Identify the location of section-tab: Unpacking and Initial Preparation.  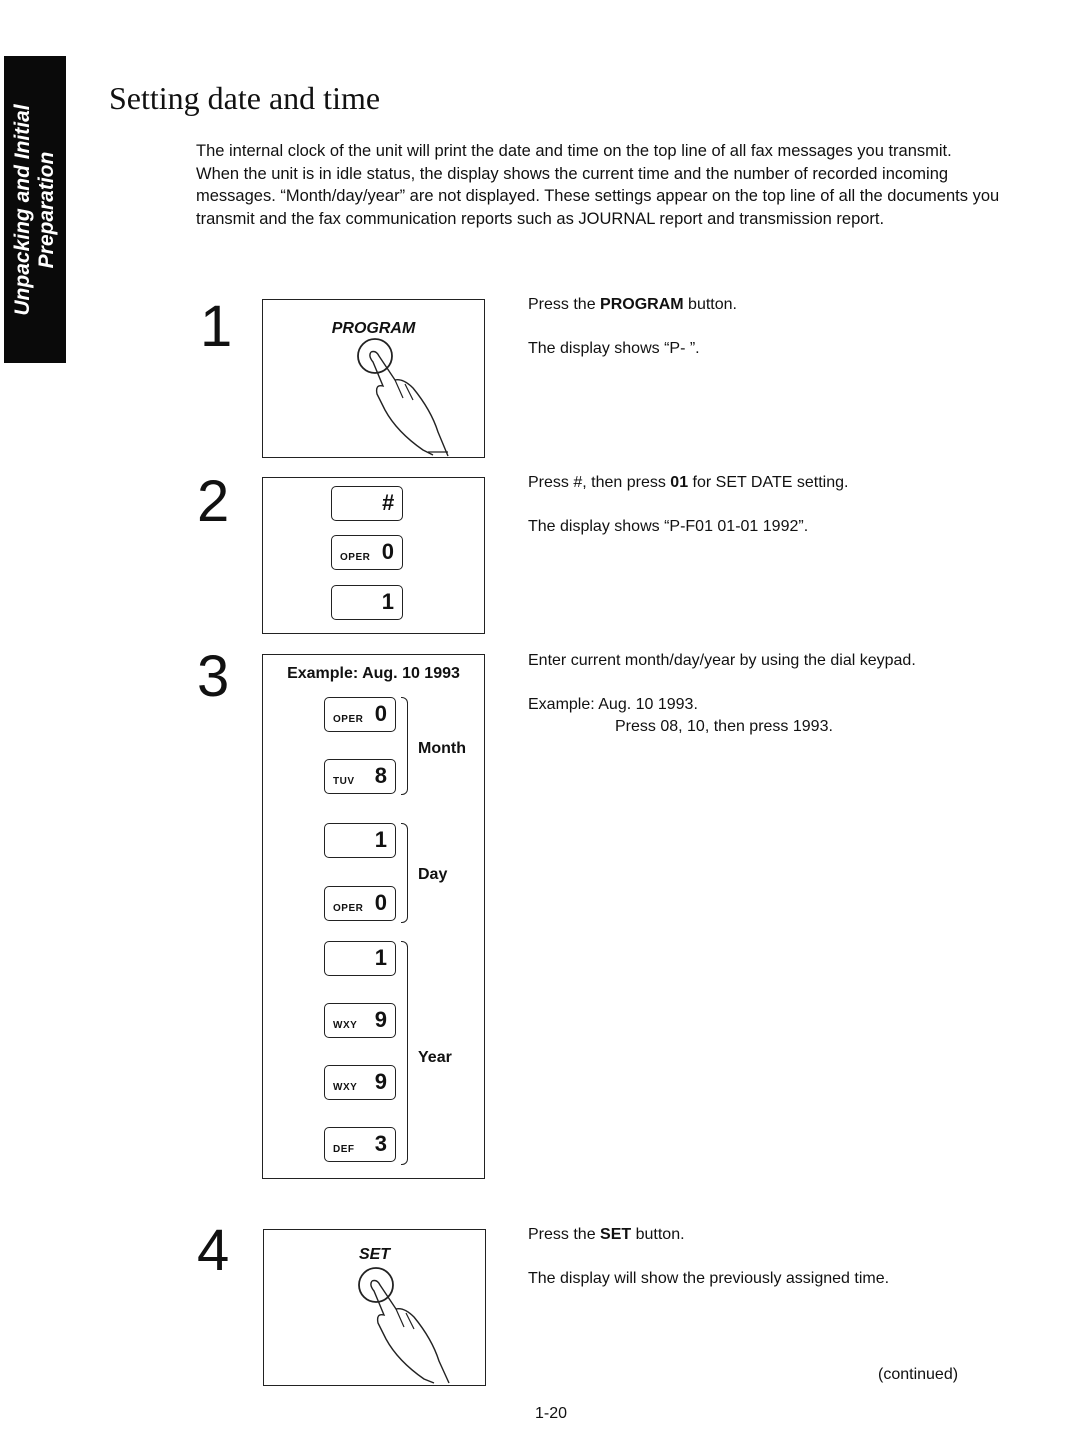
(35, 209).